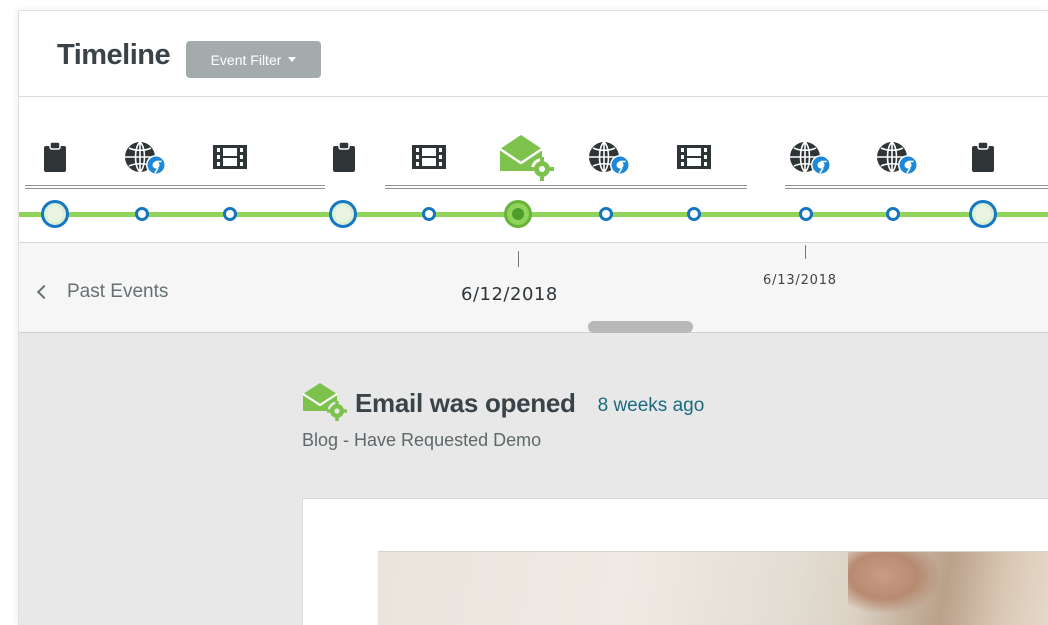  Describe the element at coordinates (640, 327) in the screenshot. I see `timeline-scroll-handle` at that location.